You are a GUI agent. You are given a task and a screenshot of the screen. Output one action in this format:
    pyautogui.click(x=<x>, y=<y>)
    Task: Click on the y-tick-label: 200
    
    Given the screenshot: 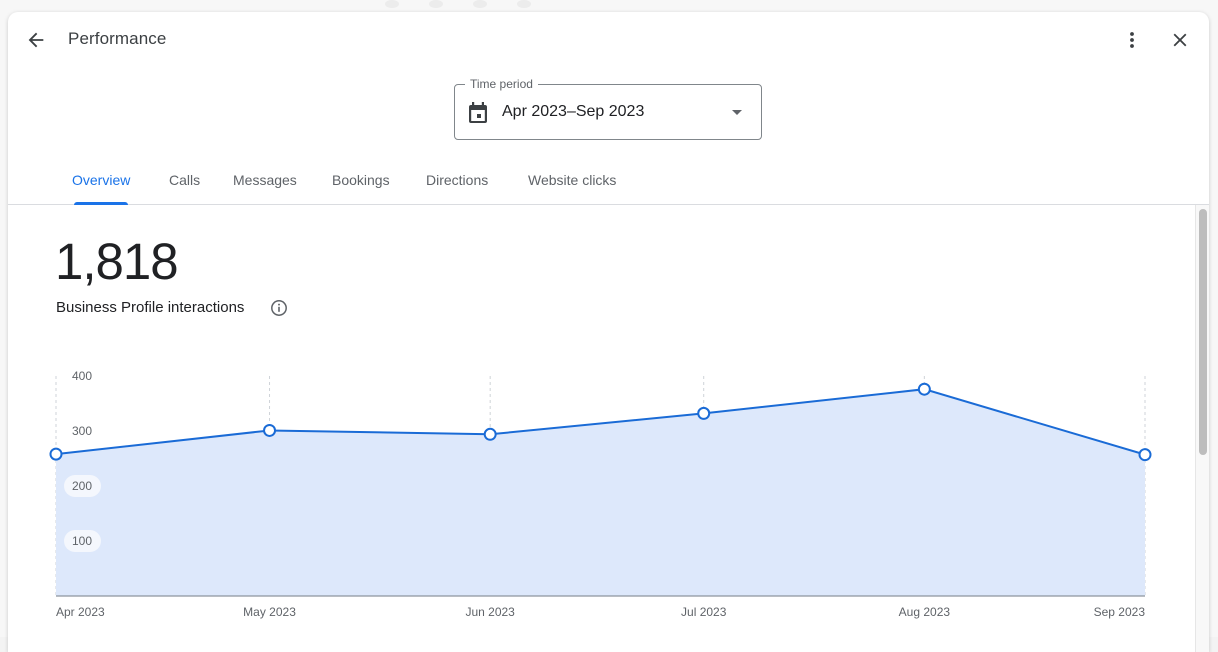 What is the action you would take?
    pyautogui.click(x=82, y=486)
    